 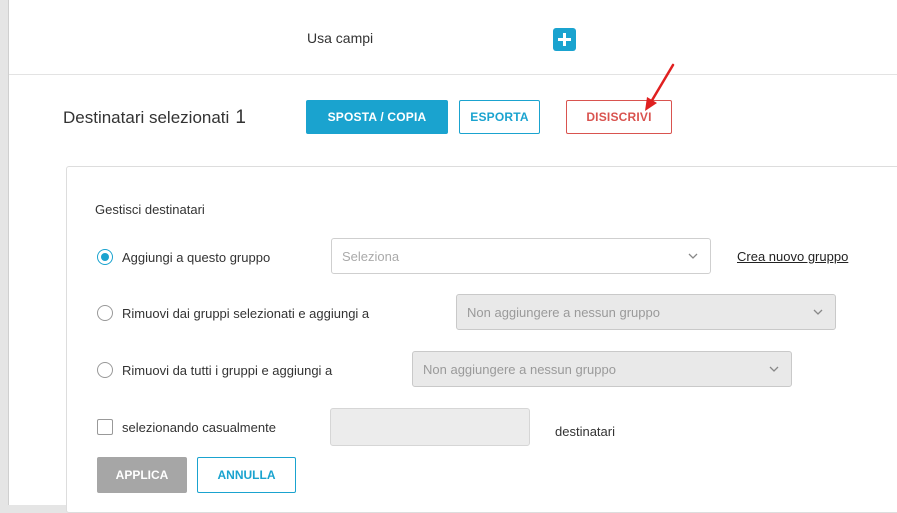 I want to click on remove-all-target-value: Non aggiungere a nessun gruppo, so click(x=519, y=369).